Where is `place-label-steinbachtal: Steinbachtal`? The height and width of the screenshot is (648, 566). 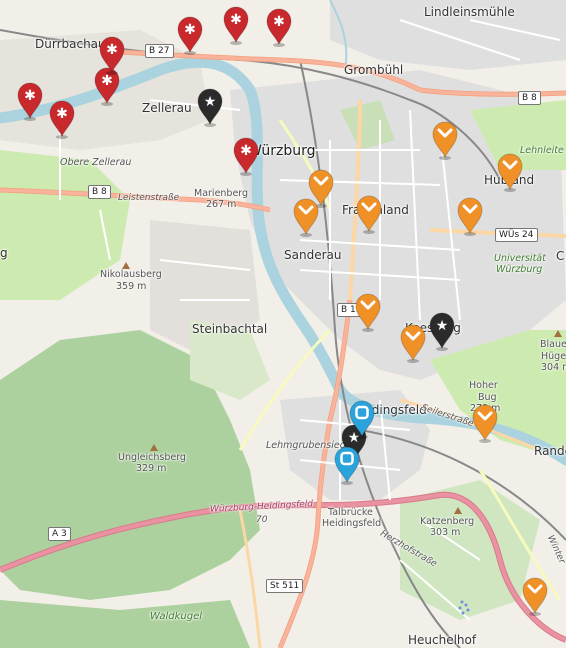 place-label-steinbachtal: Steinbachtal is located at coordinates (230, 329).